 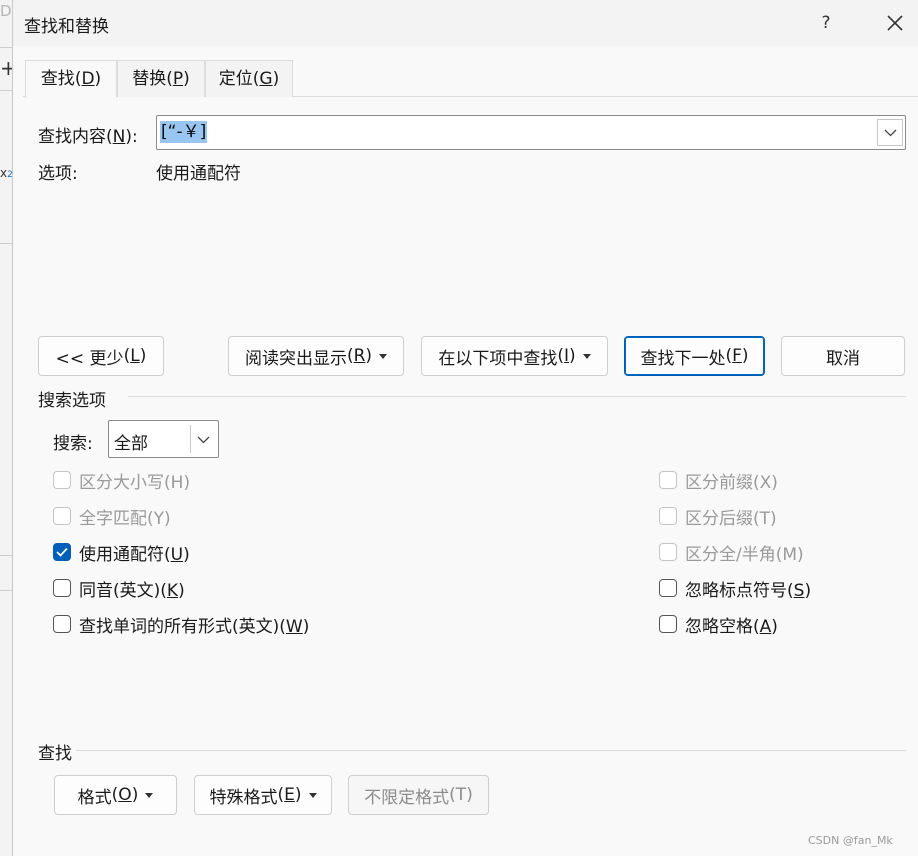 What do you see at coordinates (249, 78) in the screenshot?
I see `tab-goto: 定位(G)` at bounding box center [249, 78].